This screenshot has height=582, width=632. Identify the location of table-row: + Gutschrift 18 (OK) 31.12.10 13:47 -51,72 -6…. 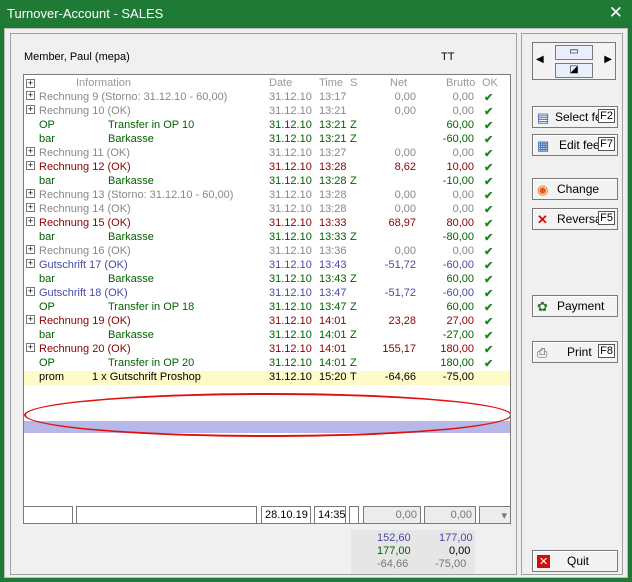
(267, 294).